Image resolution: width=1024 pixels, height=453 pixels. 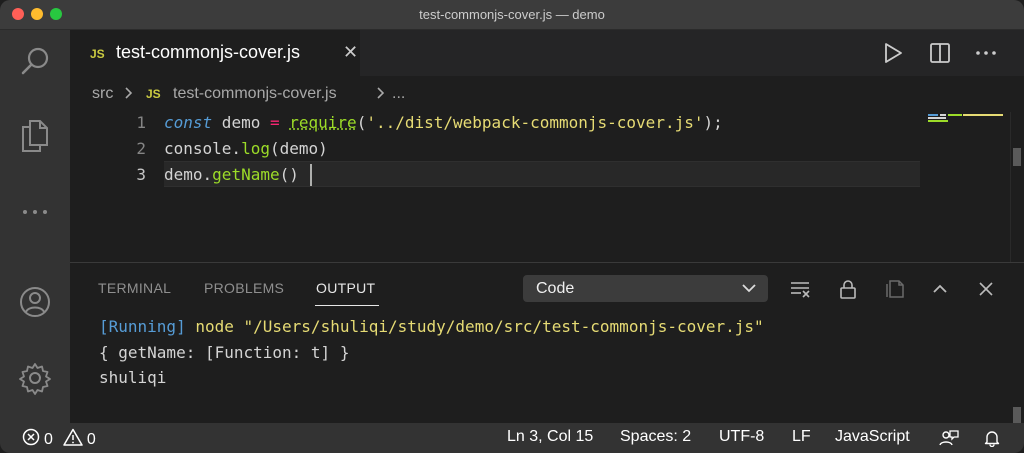 What do you see at coordinates (244, 288) in the screenshot?
I see `tab-problems: PROBLEMS` at bounding box center [244, 288].